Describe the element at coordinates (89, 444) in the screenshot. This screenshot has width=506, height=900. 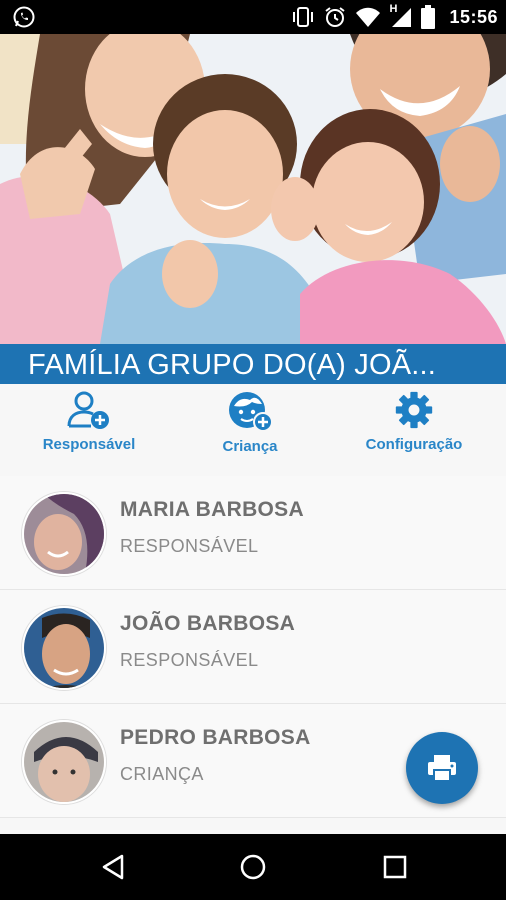
I see `add-responsible-label: Responsável` at that location.